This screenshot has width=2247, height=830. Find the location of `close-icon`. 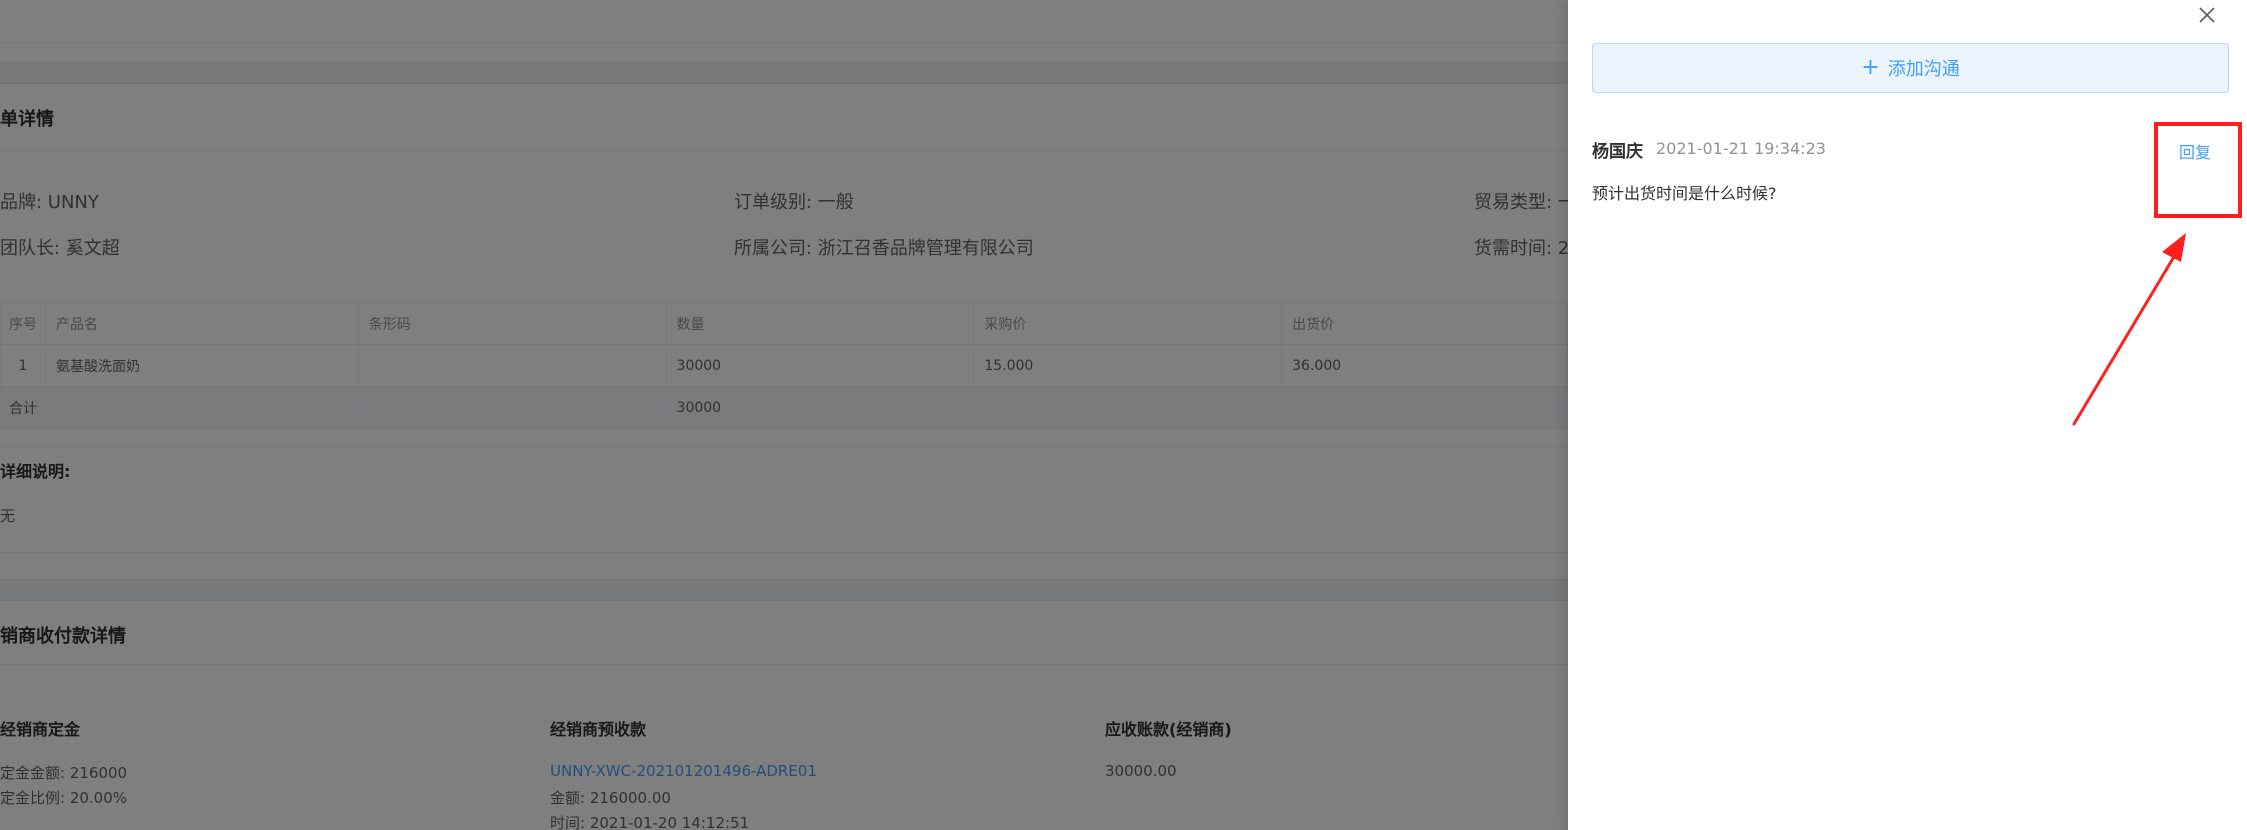

close-icon is located at coordinates (2207, 15).